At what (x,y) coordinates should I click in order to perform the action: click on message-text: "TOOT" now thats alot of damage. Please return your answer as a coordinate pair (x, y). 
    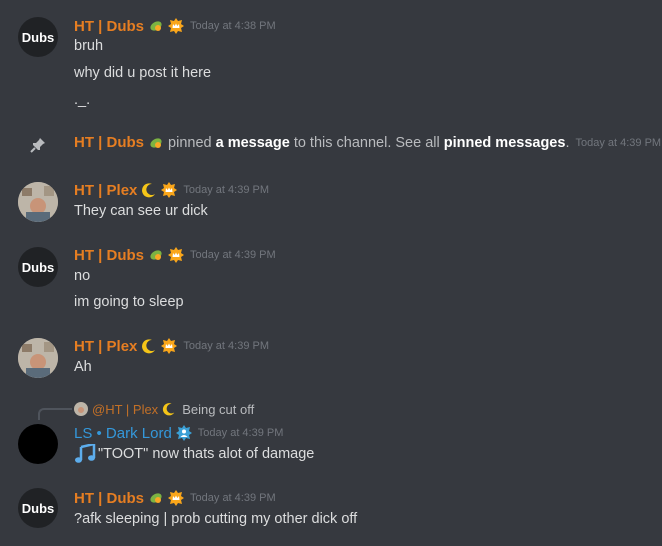
    Looking at the image, I should click on (194, 454).